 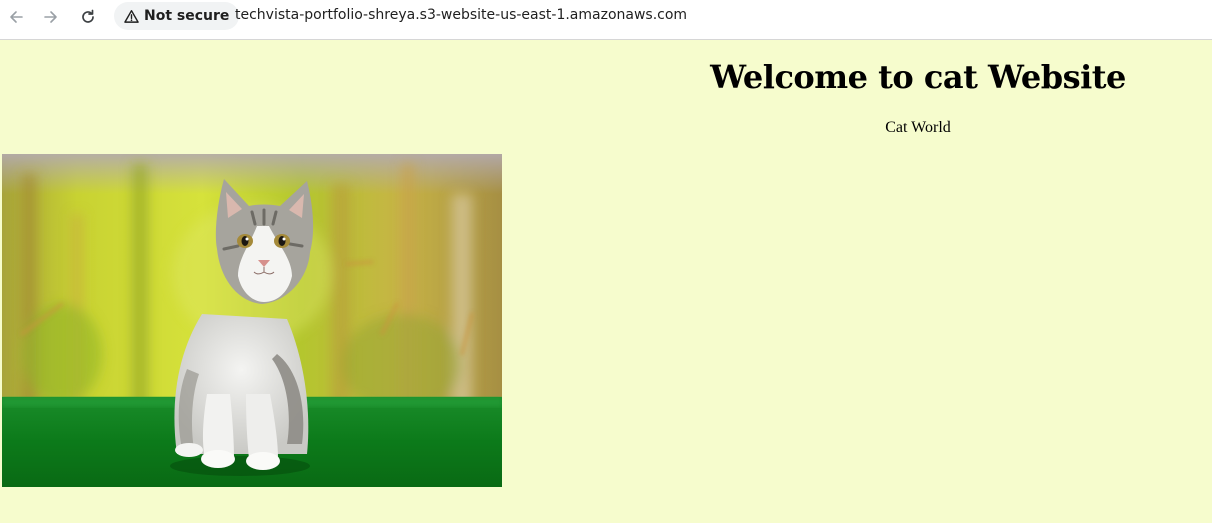 I want to click on forward-button, so click(x=51, y=17).